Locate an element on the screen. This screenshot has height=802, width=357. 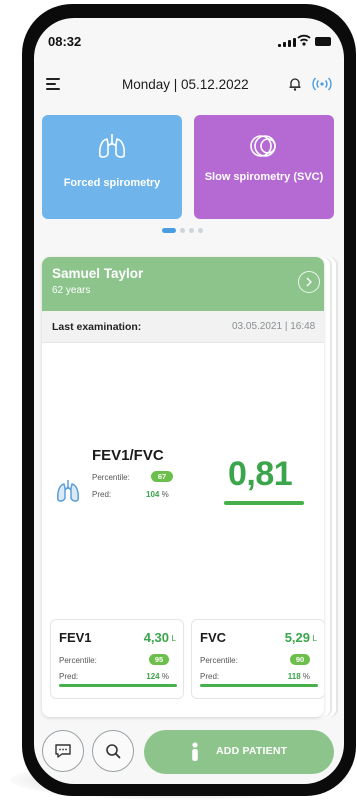
forced-spirometry-tile: Forced spirometry is located at coordinates (112, 167).